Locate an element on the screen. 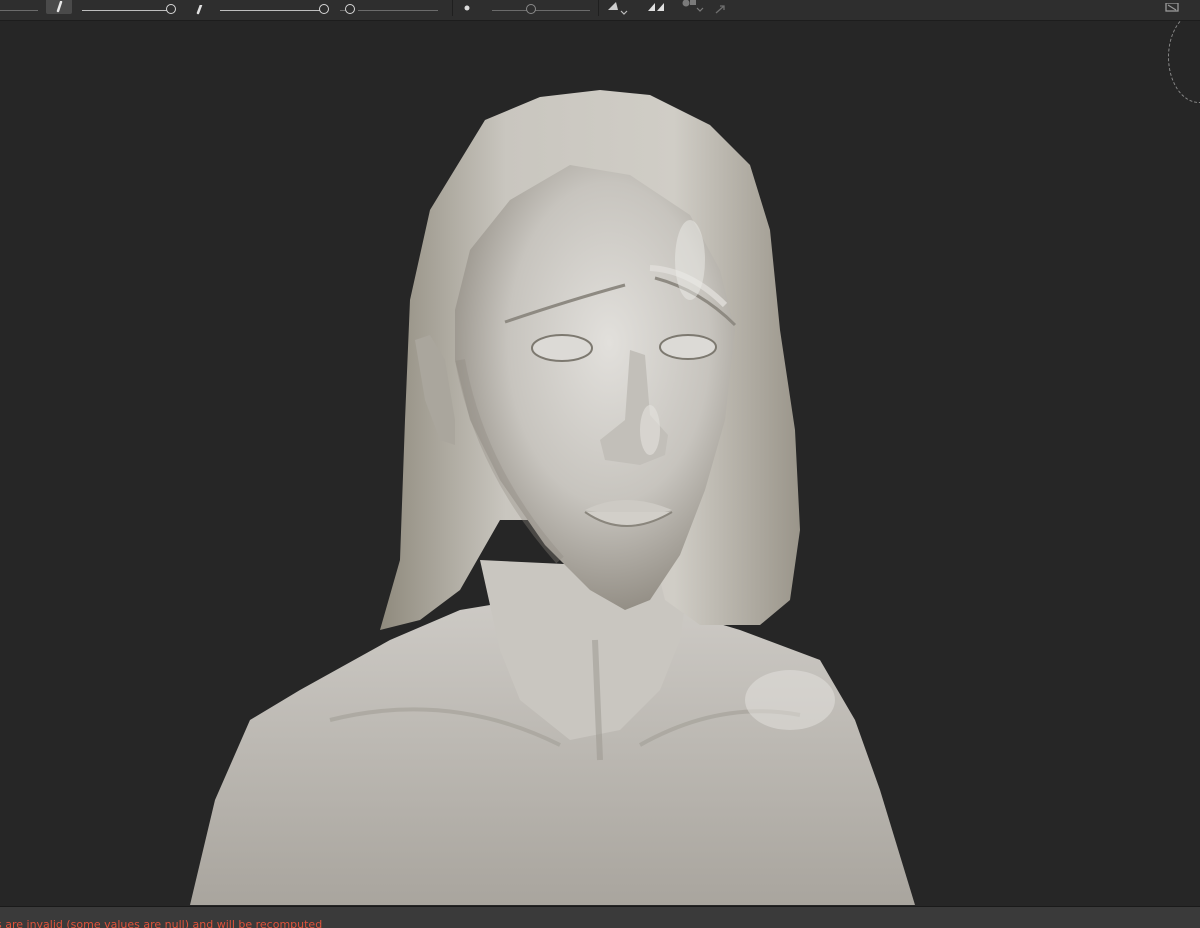 Image resolution: width=1200 pixels, height=928 pixels. dot-tool-button is located at coordinates (468, 9).